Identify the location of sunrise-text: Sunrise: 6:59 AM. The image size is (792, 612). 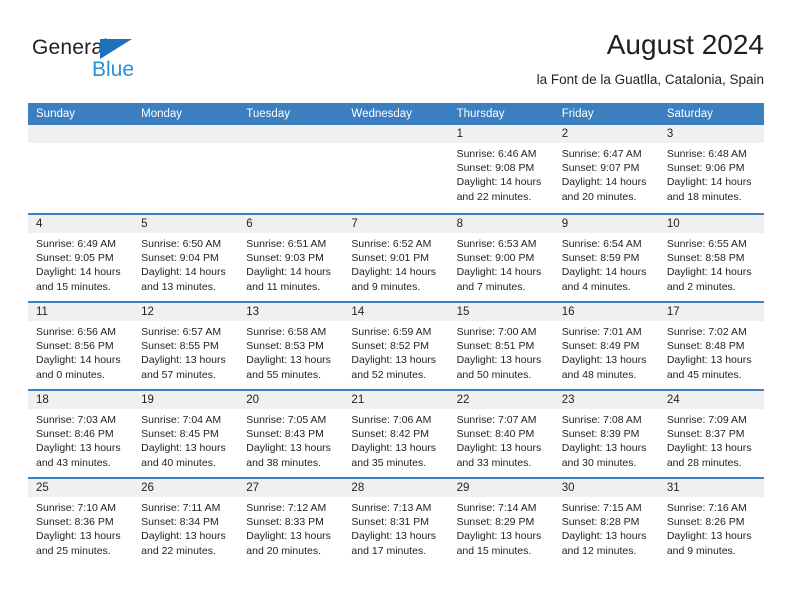
(391, 332).